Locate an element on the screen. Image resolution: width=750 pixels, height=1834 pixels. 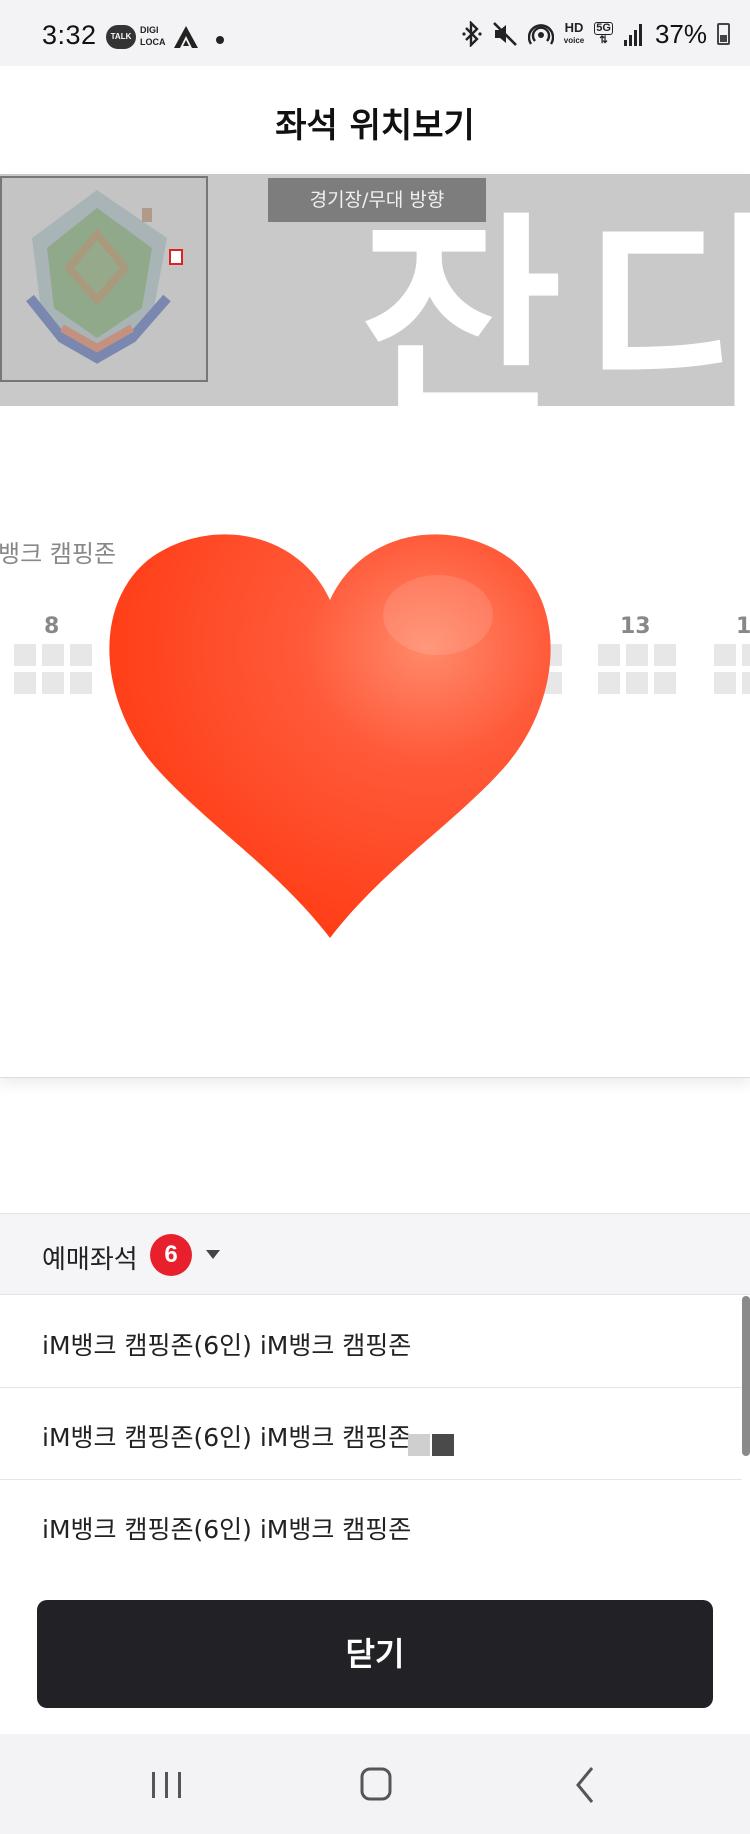
5g-icon: 5G ⇅ is located at coordinates (603, 34).